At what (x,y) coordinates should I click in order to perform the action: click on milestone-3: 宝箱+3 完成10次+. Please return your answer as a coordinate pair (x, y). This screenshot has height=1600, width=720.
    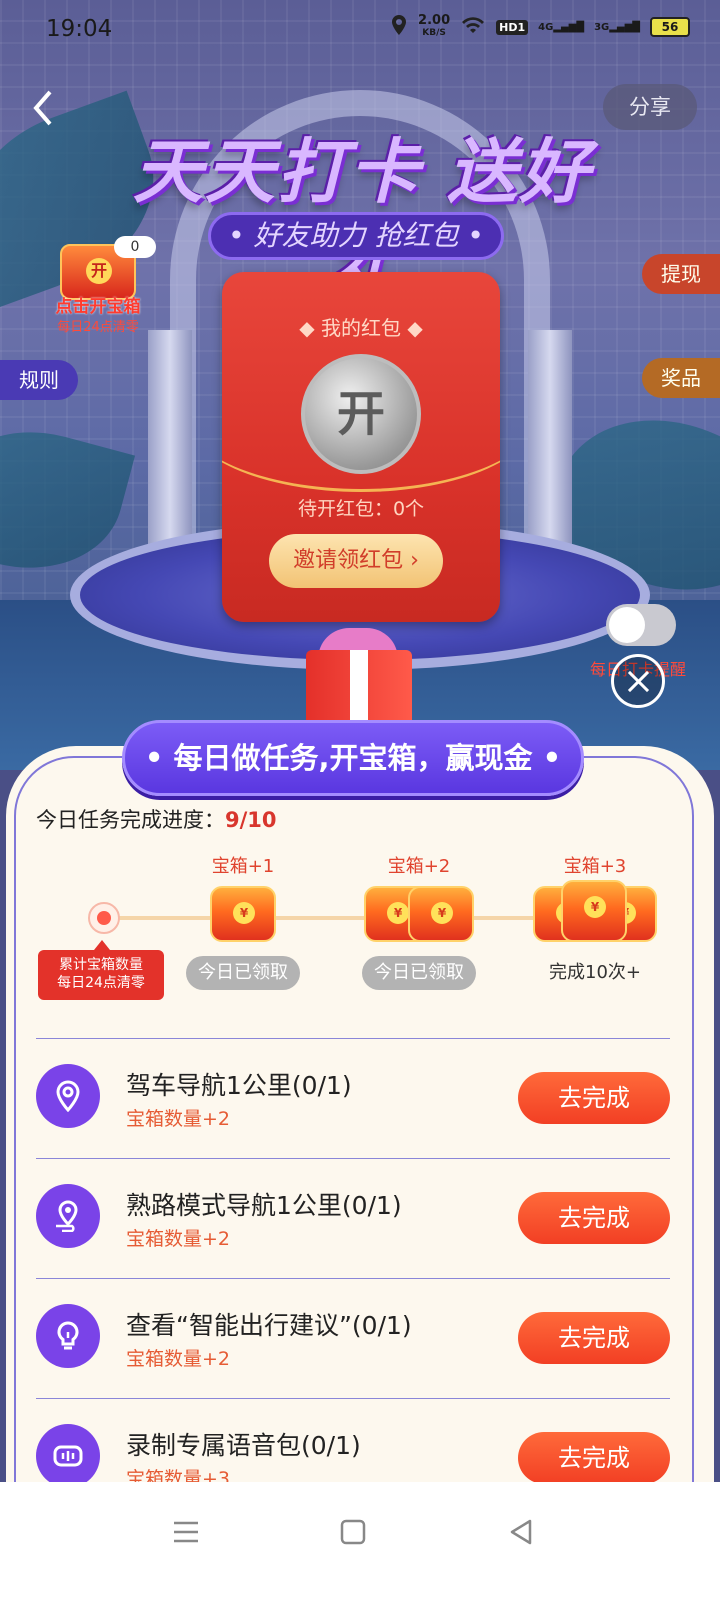
    Looking at the image, I should click on (595, 921).